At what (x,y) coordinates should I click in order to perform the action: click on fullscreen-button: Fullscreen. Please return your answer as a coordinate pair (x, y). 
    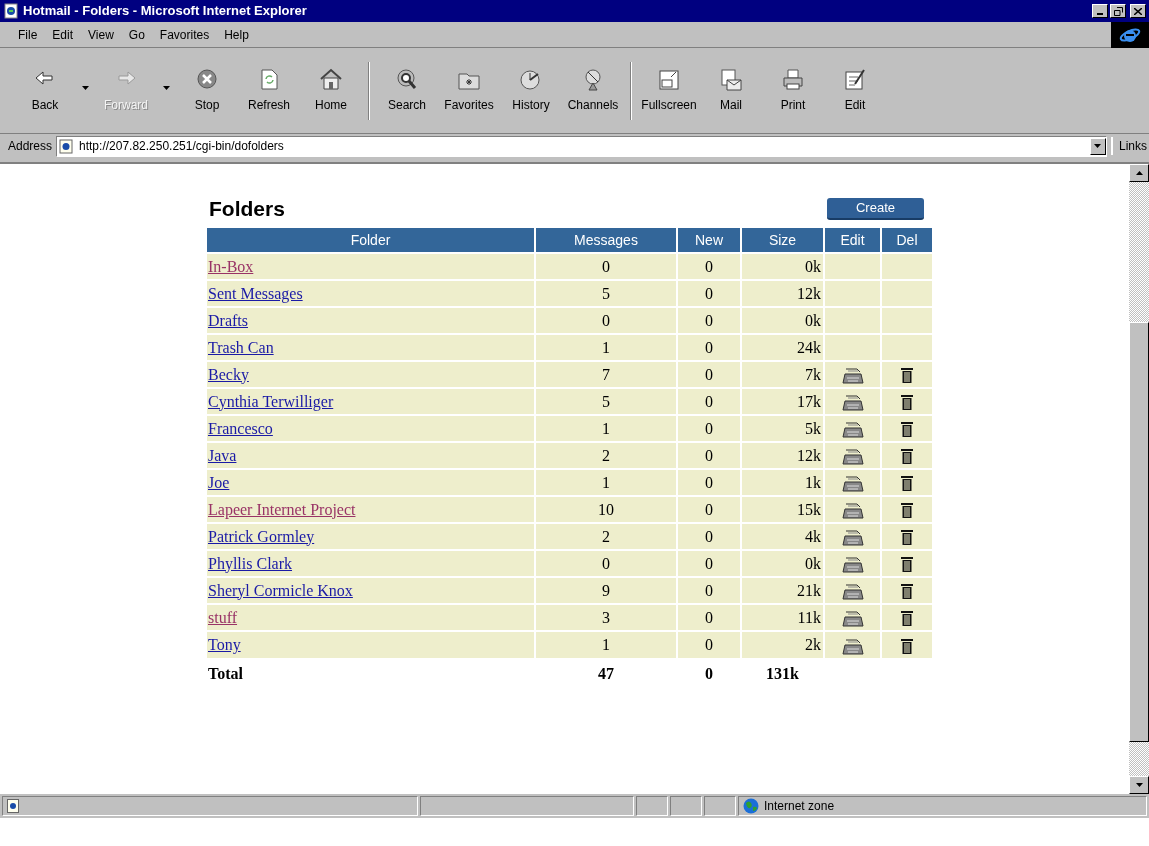
    Looking at the image, I should click on (669, 90).